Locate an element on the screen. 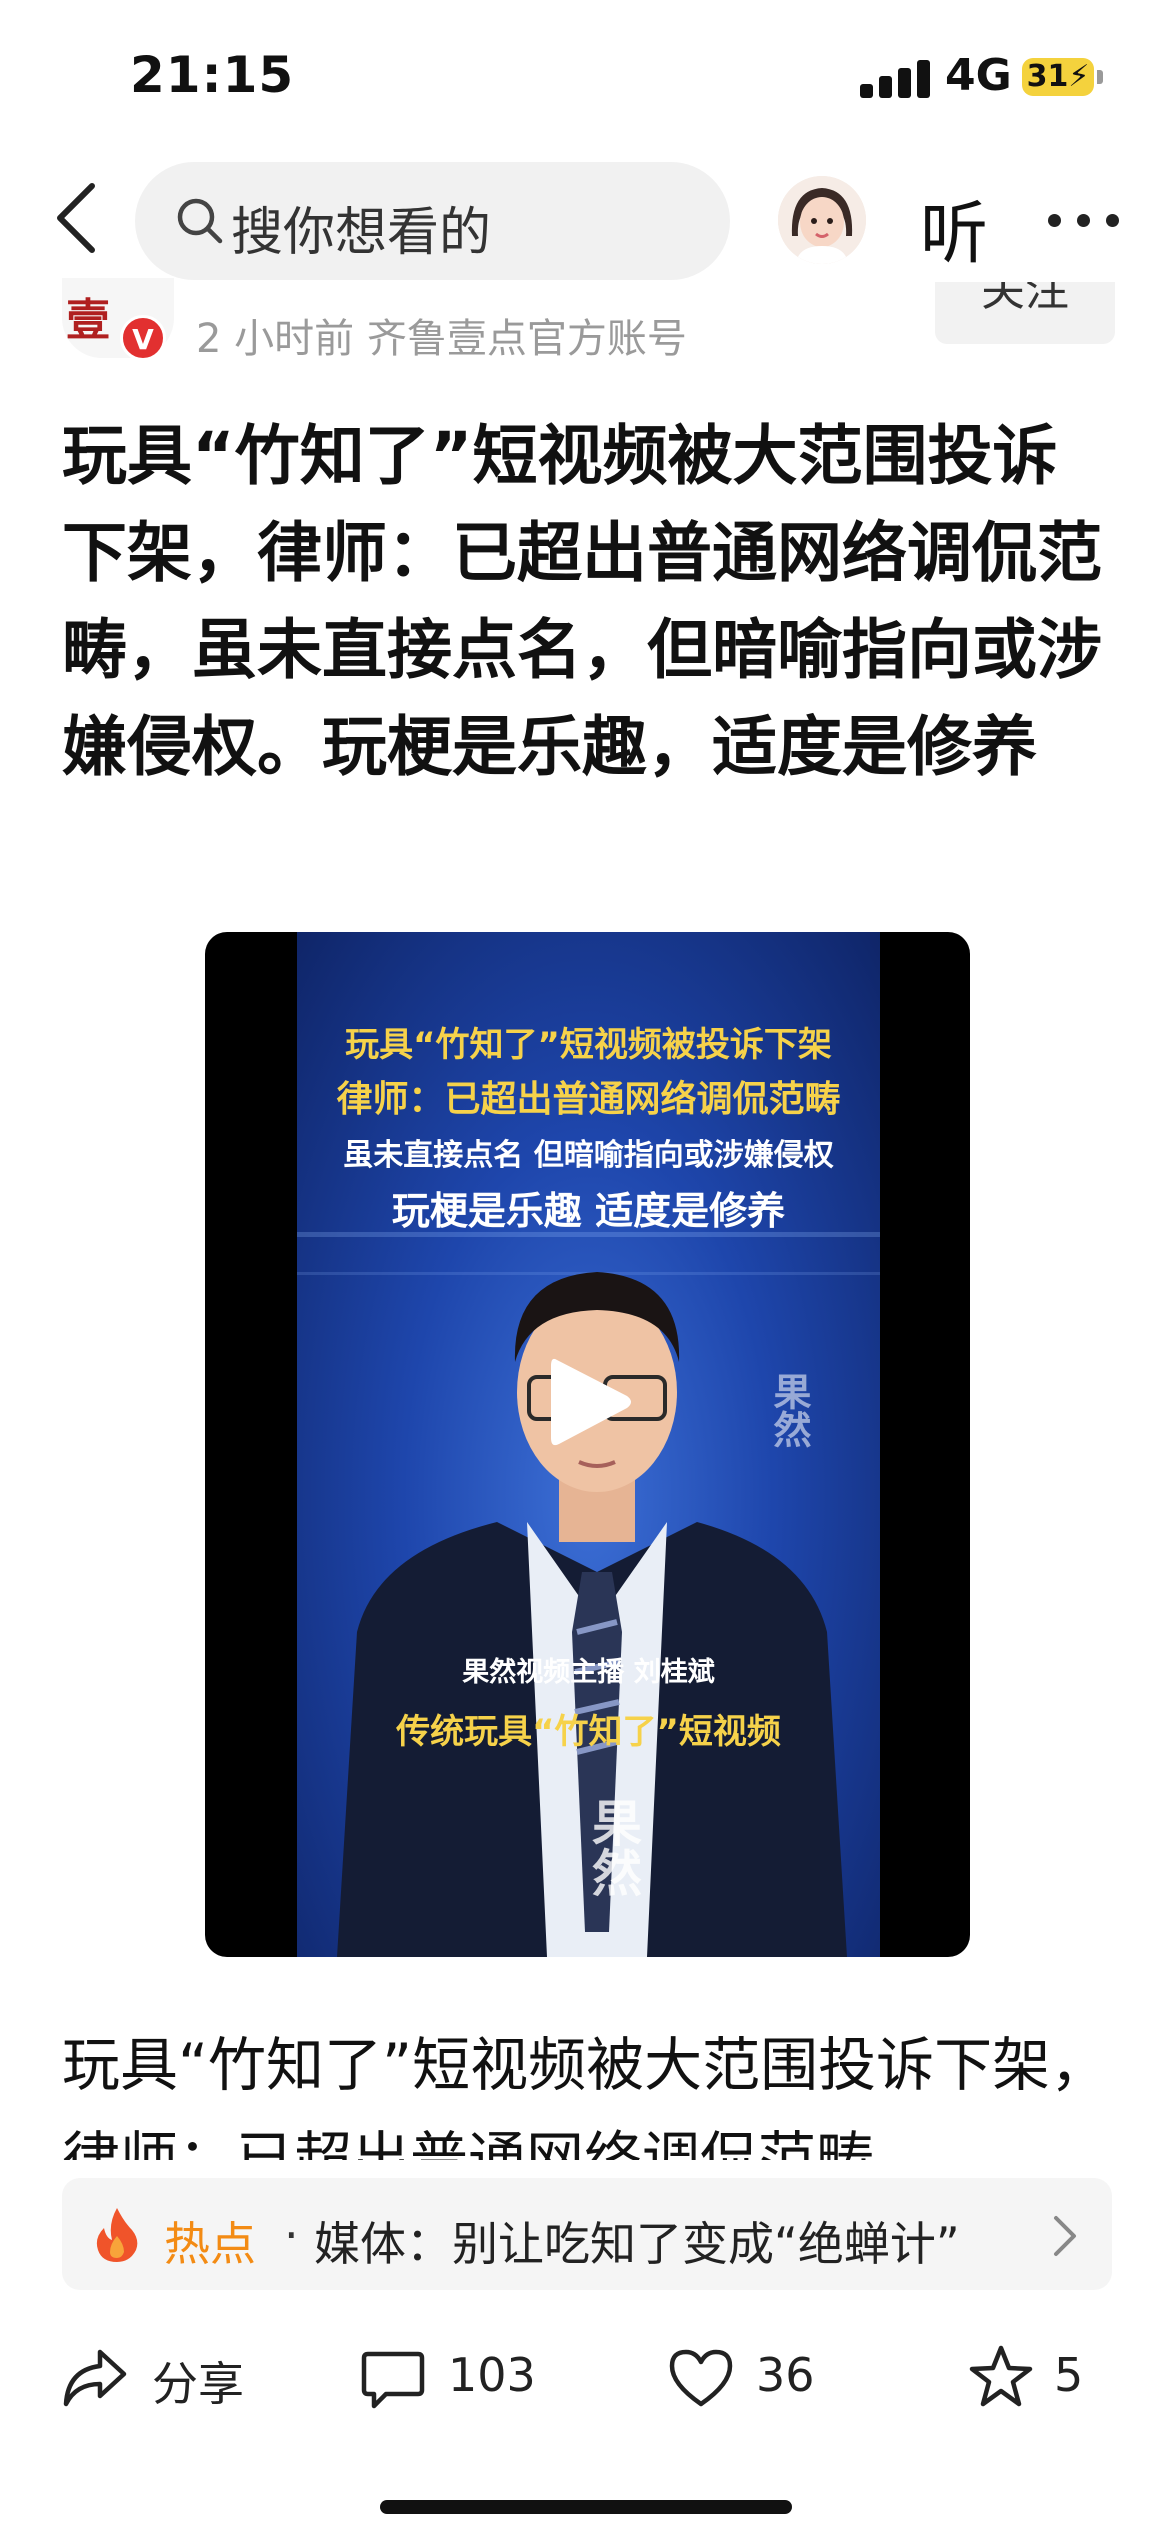 Image resolution: width=1170 pixels, height=2532 pixels. video-caption: 传统玩具“竹知了”短视频 is located at coordinates (588, 1732).